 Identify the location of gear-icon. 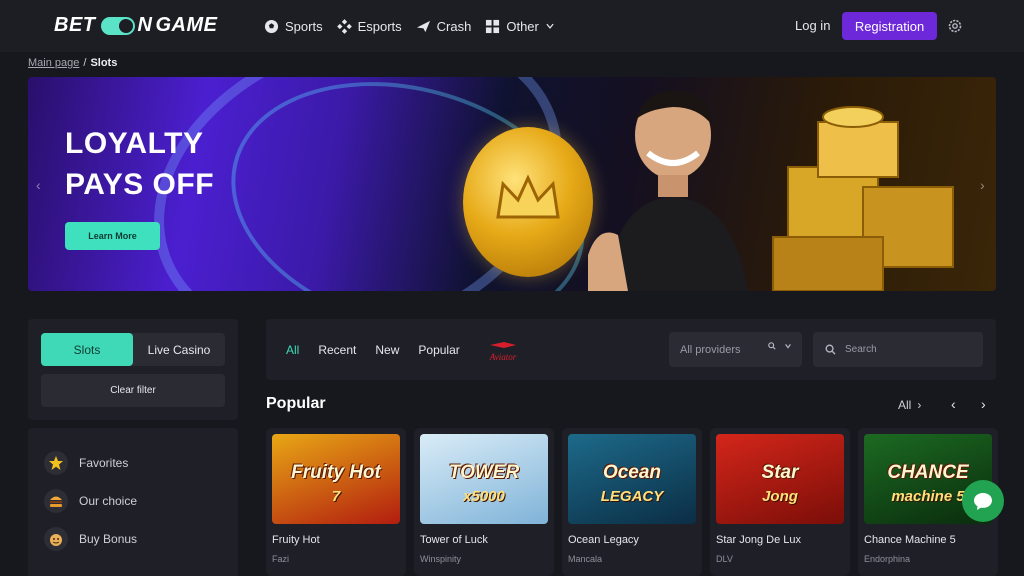
(955, 26).